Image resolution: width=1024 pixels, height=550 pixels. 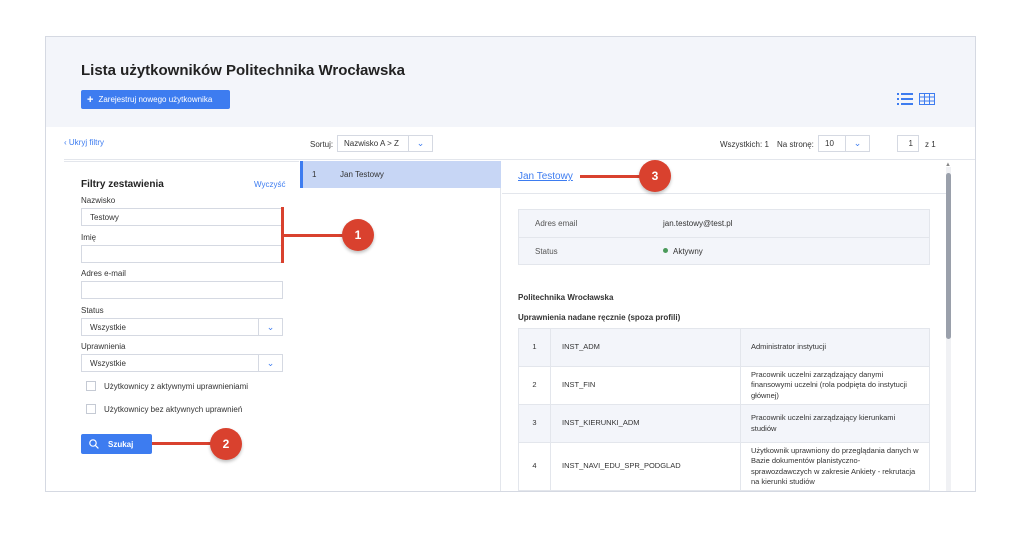 I want to click on no-permissions-checkbox: Użytkownicy bez aktywnych uprawnień, so click(x=164, y=409).